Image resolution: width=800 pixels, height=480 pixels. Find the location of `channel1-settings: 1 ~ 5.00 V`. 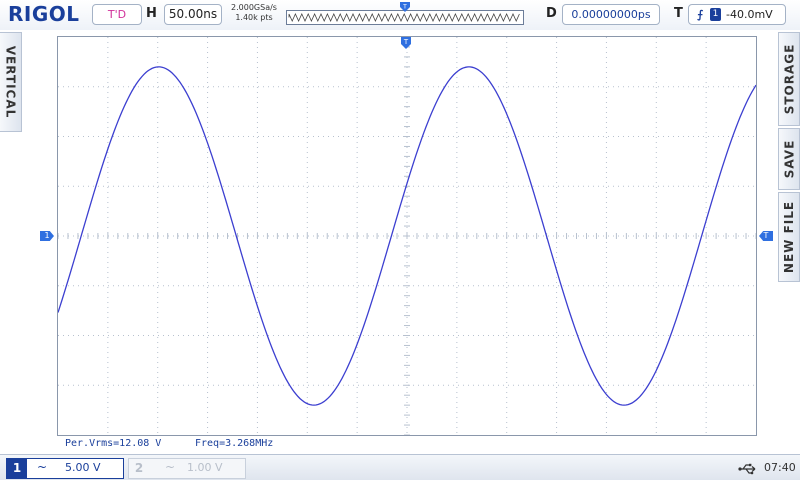

channel1-settings: 1 ~ 5.00 V is located at coordinates (65, 468).